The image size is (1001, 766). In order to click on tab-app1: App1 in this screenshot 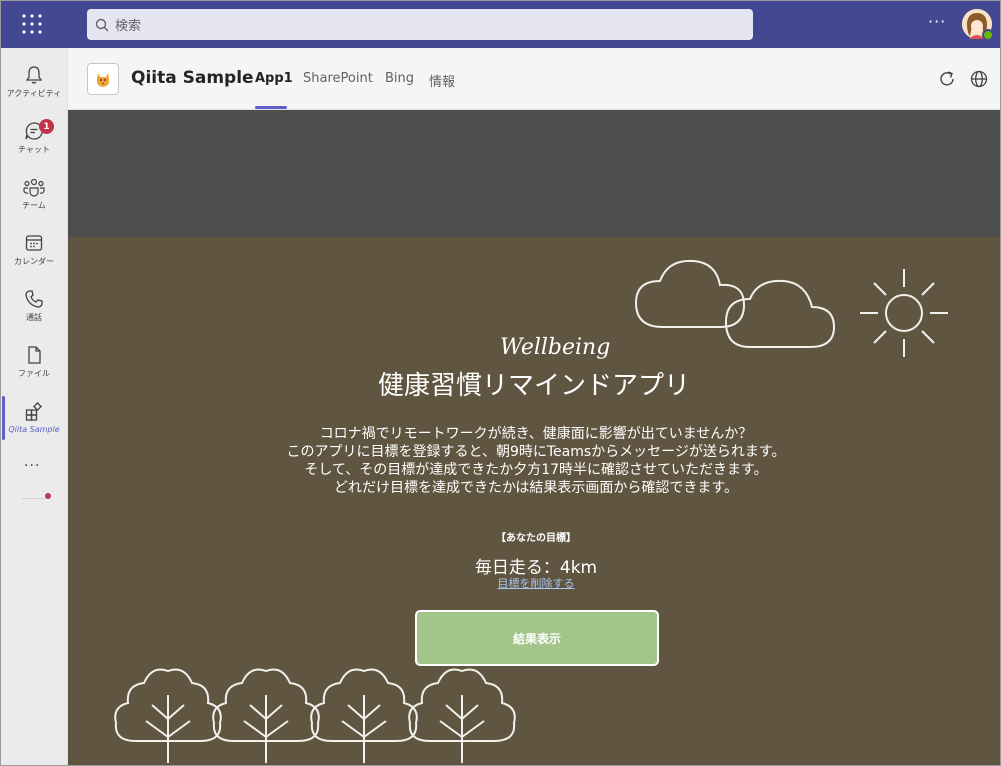, I will do `click(274, 78)`.